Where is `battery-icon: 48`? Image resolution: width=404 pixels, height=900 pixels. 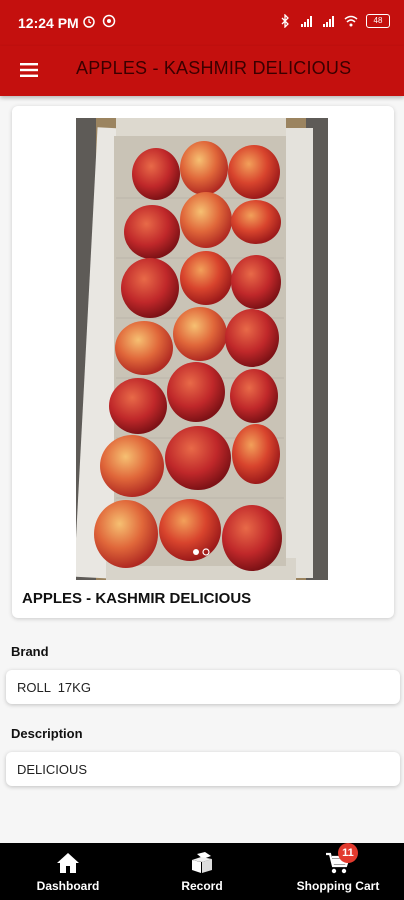 battery-icon: 48 is located at coordinates (378, 21).